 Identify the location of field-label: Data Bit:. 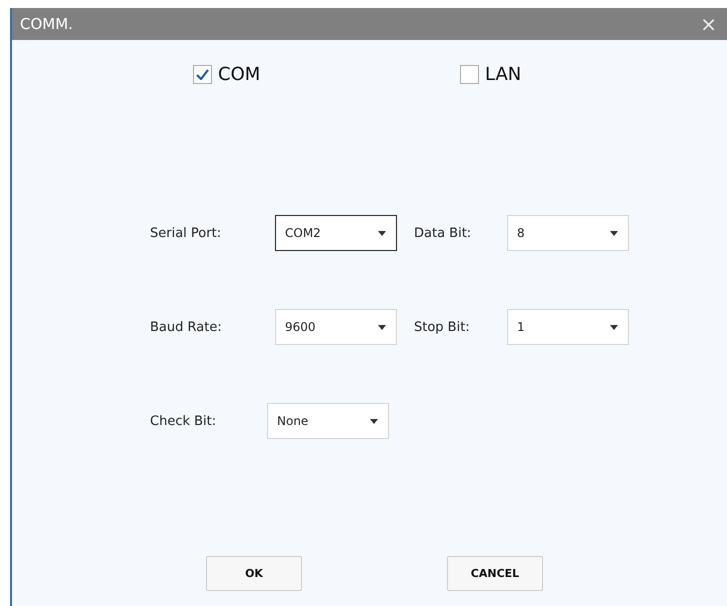
(443, 233).